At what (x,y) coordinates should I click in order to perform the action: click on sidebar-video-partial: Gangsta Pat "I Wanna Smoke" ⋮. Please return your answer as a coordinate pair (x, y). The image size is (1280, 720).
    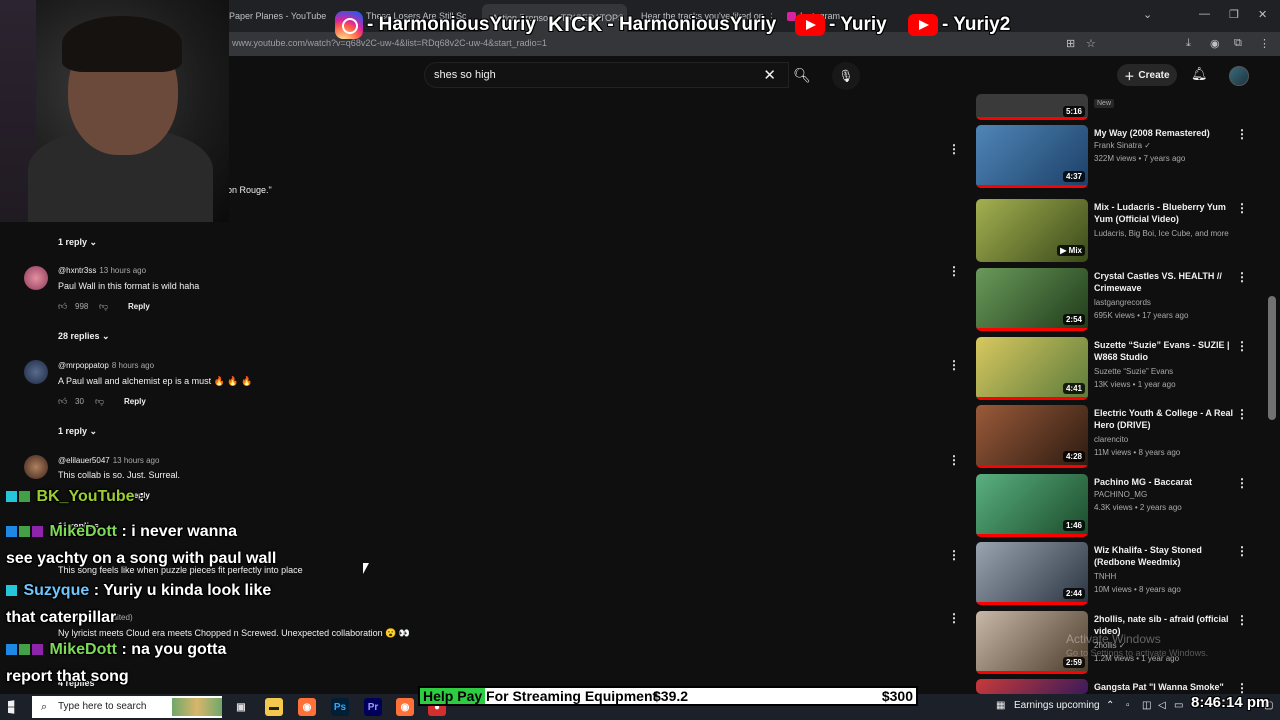
    Looking at the image, I should click on (1126, 687).